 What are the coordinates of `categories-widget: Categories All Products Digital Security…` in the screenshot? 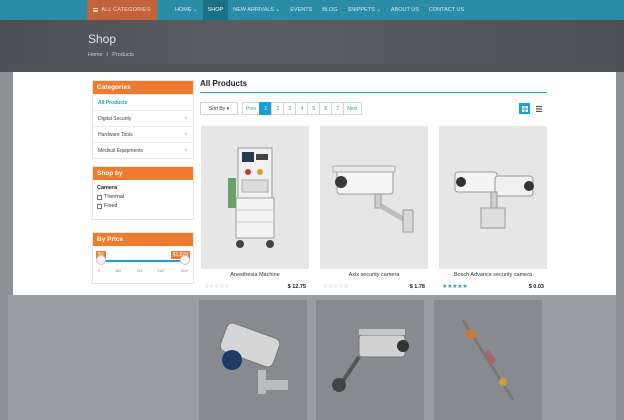 It's located at (143, 119).